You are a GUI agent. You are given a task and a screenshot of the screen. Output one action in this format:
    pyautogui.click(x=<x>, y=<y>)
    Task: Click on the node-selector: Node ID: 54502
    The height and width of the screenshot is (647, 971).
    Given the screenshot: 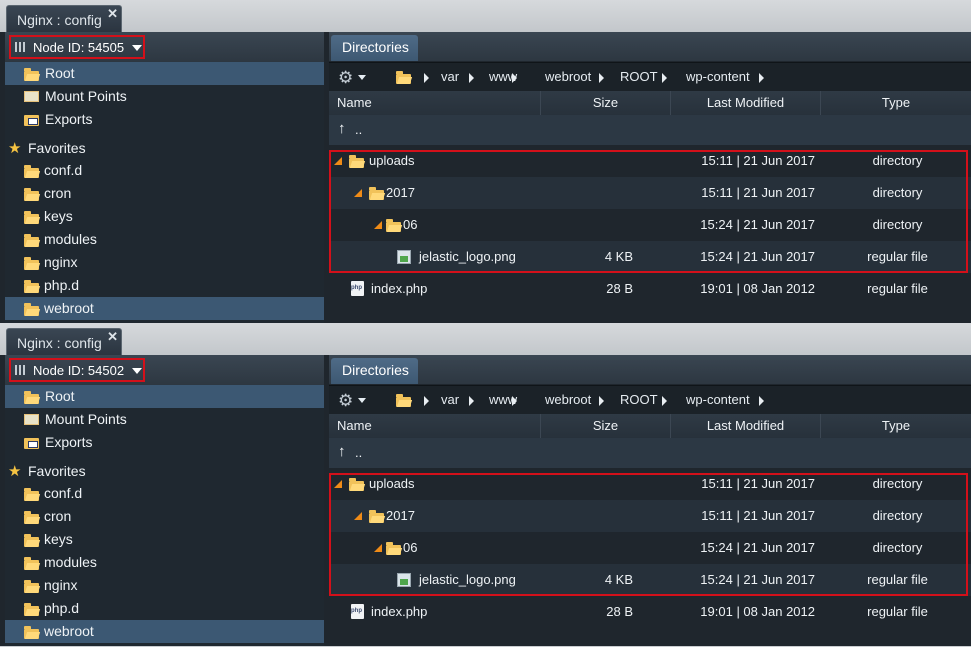 What is the action you would take?
    pyautogui.click(x=77, y=370)
    